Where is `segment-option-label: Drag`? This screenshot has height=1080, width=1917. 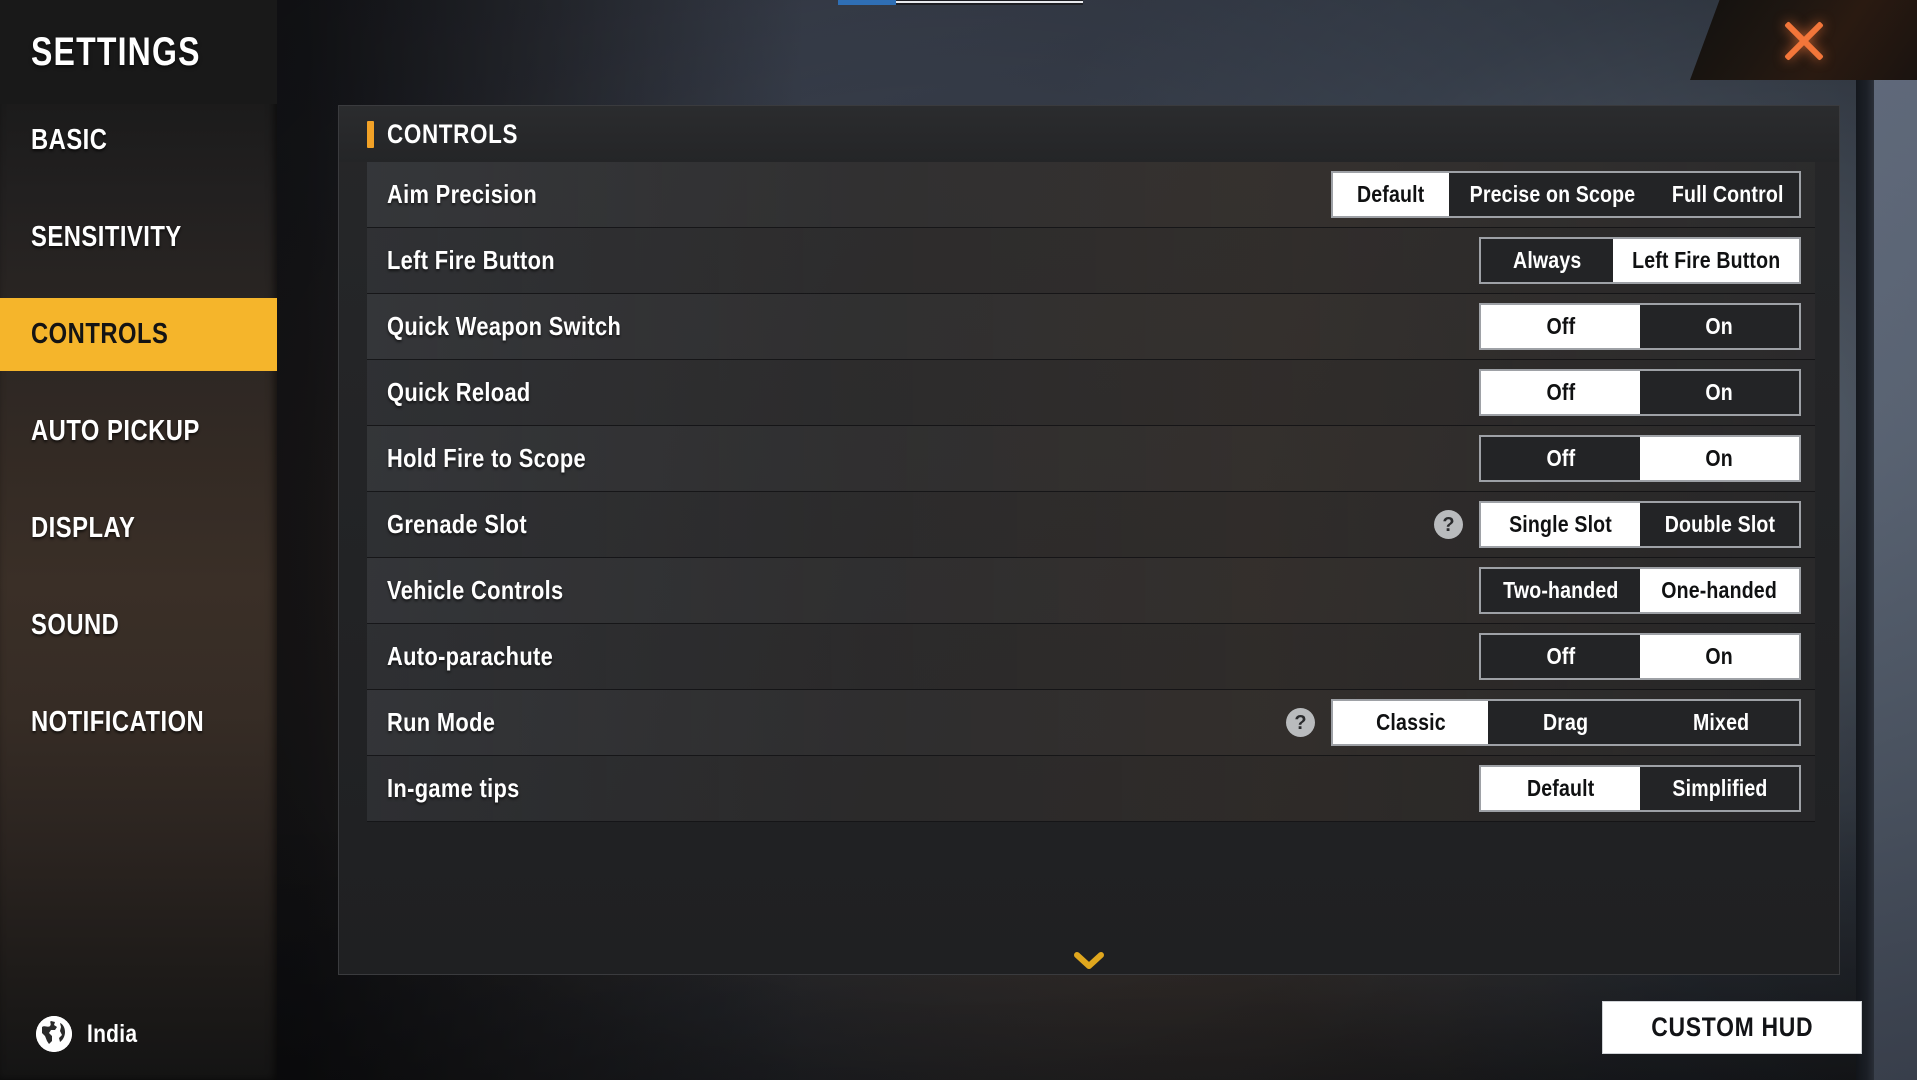
segment-option-label: Drag is located at coordinates (1566, 722).